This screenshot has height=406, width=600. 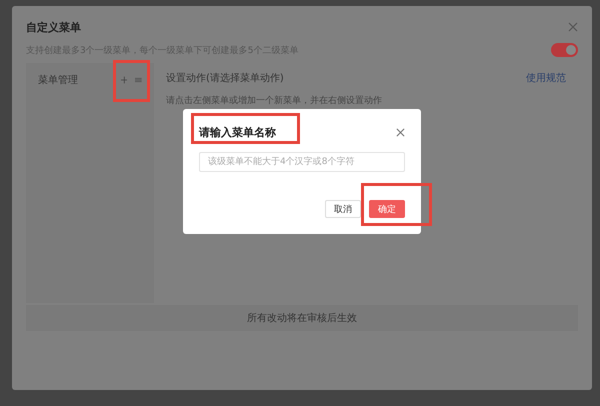 I want to click on menu-panel-title: 菜单管理, so click(x=58, y=80).